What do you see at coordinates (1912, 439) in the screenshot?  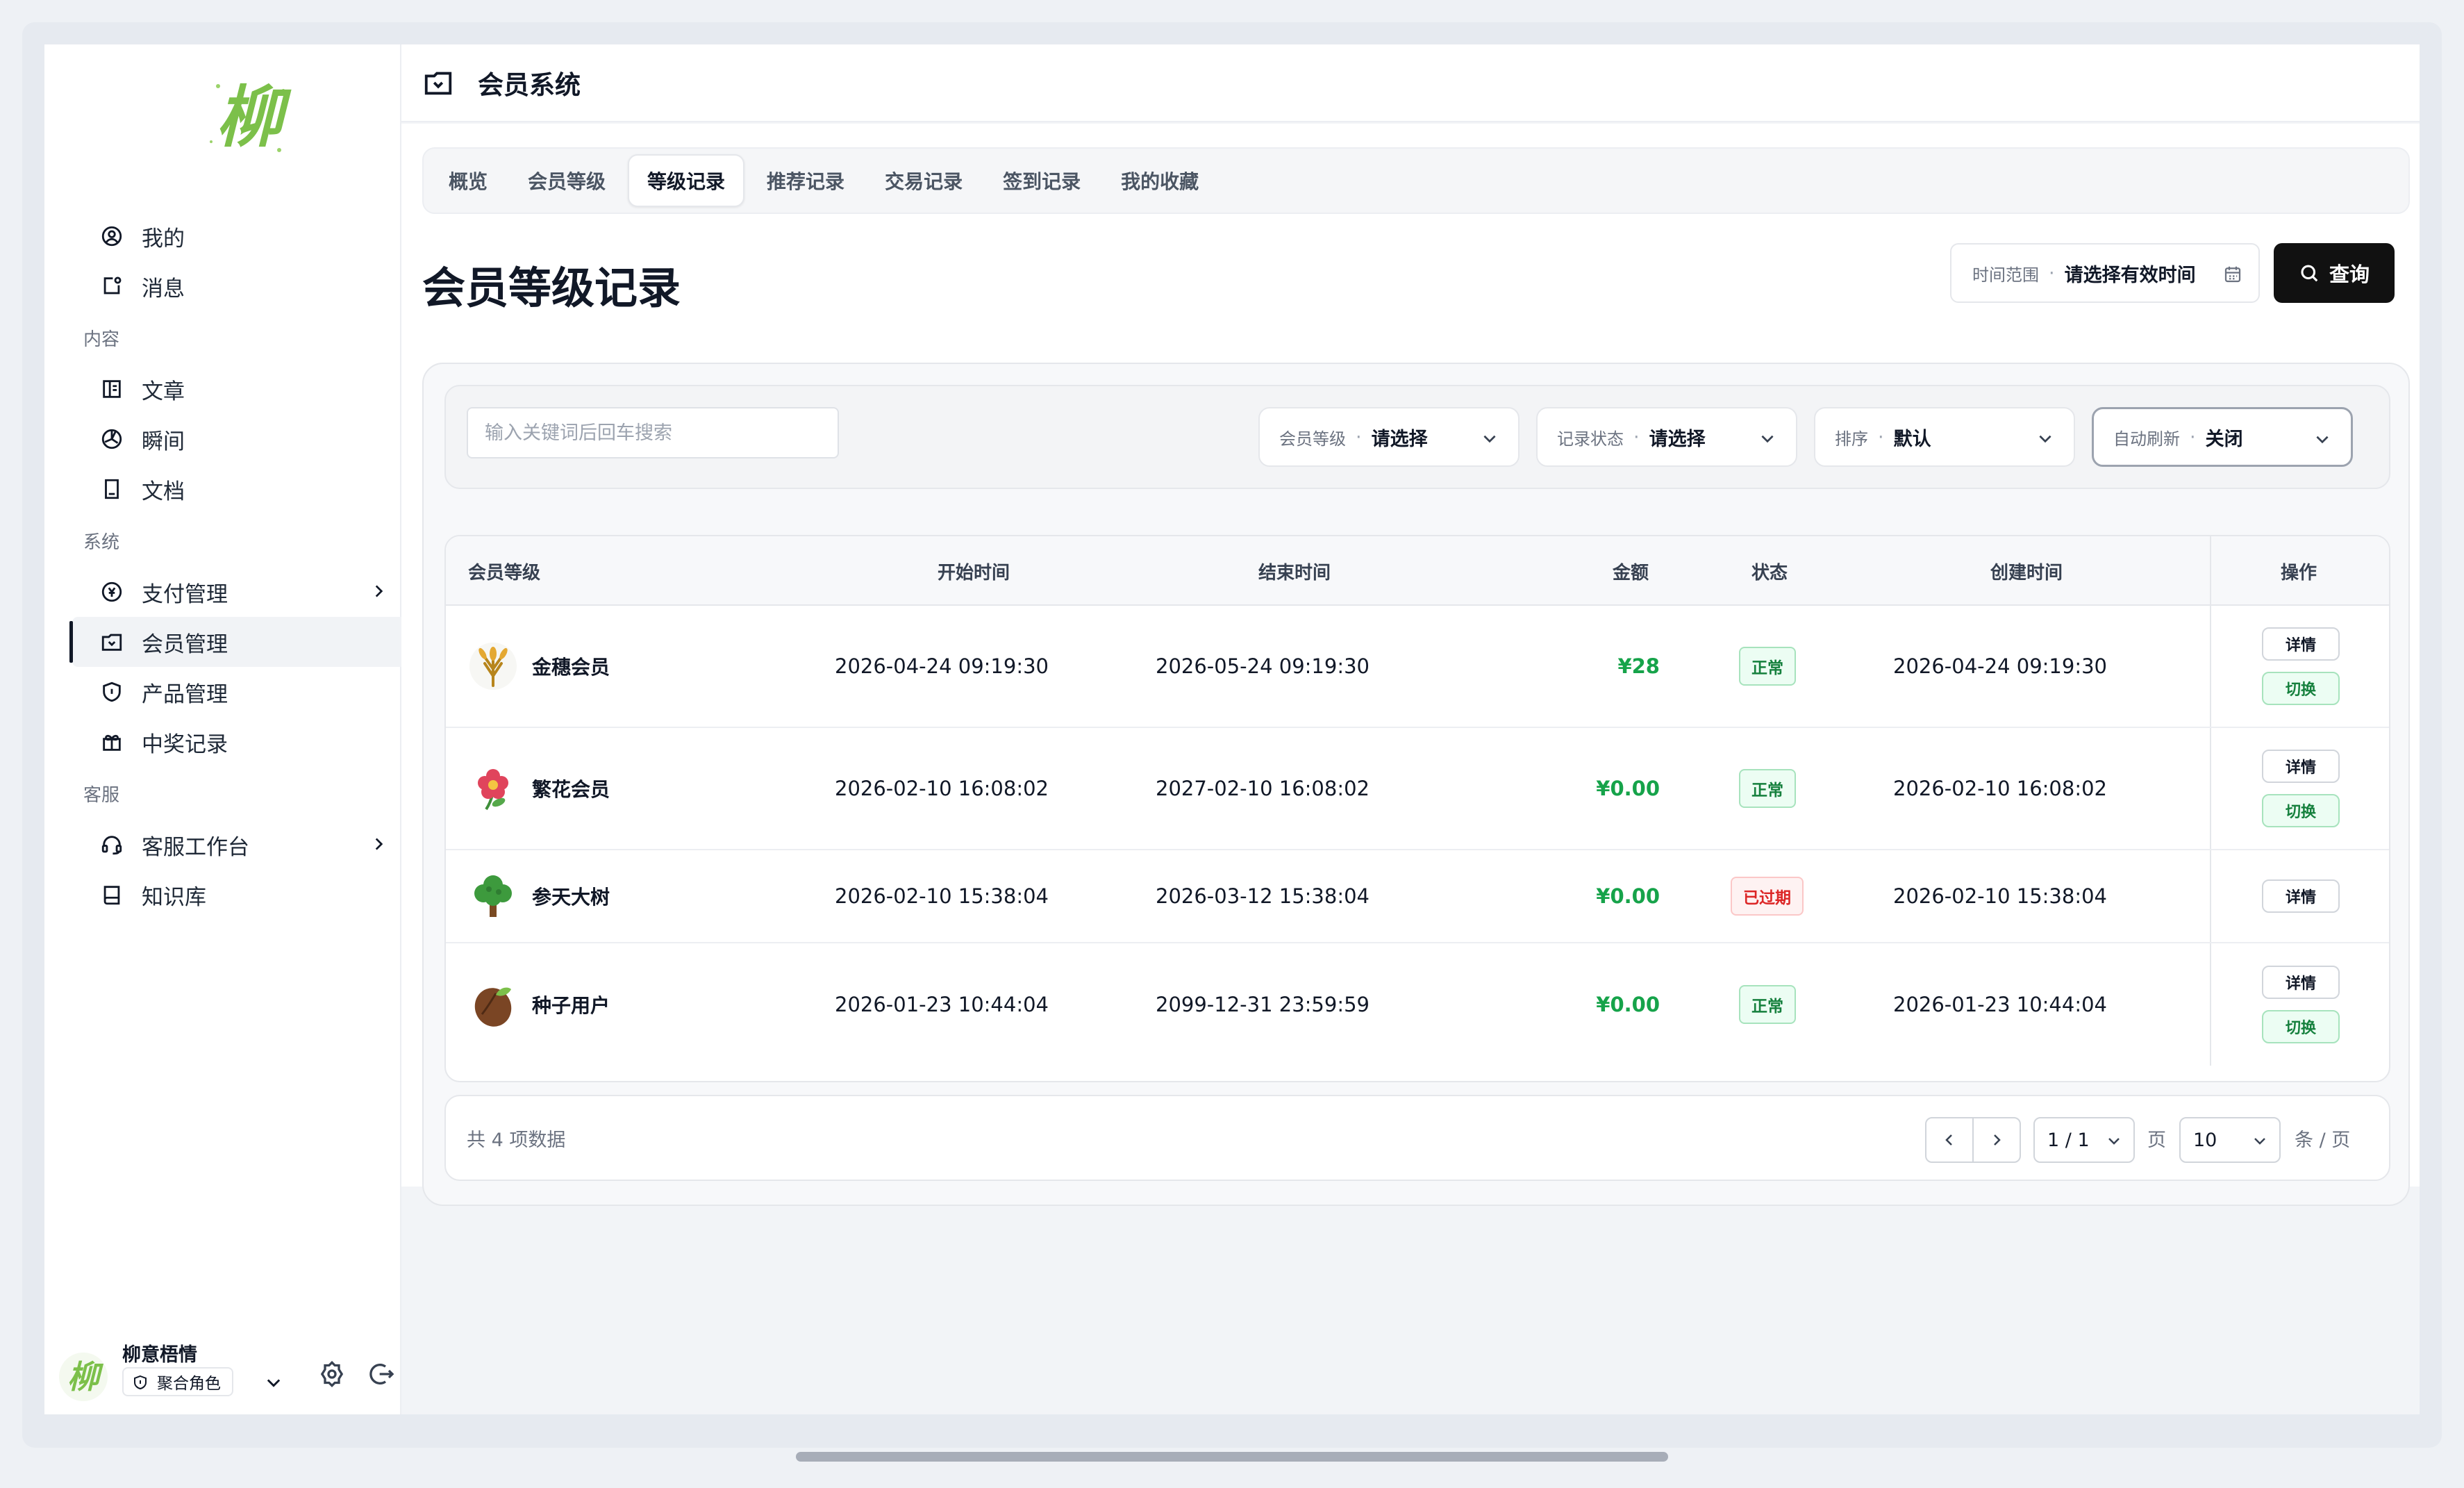 I see `sort-value: 默认` at bounding box center [1912, 439].